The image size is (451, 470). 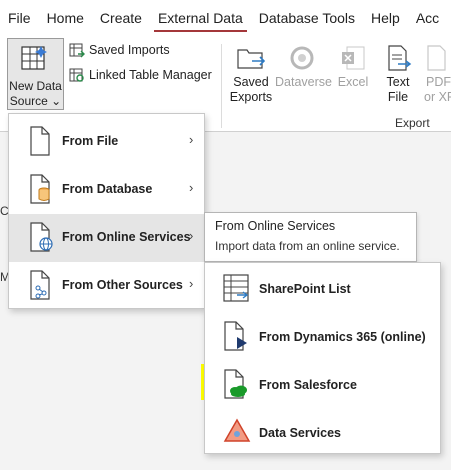 What do you see at coordinates (435, 74) in the screenshot?
I see `pdf-xps-button: PDF or XP` at bounding box center [435, 74].